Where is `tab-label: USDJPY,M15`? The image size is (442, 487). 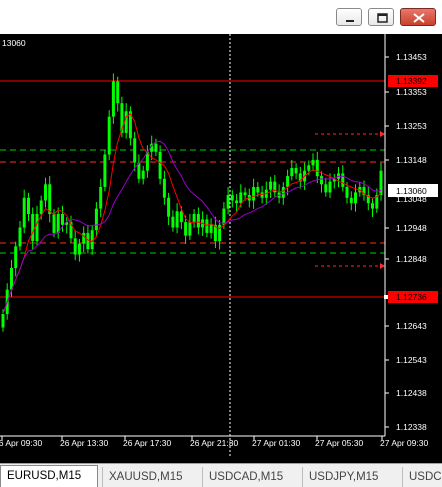
tab-label: USDJPY,M15 is located at coordinates (344, 477).